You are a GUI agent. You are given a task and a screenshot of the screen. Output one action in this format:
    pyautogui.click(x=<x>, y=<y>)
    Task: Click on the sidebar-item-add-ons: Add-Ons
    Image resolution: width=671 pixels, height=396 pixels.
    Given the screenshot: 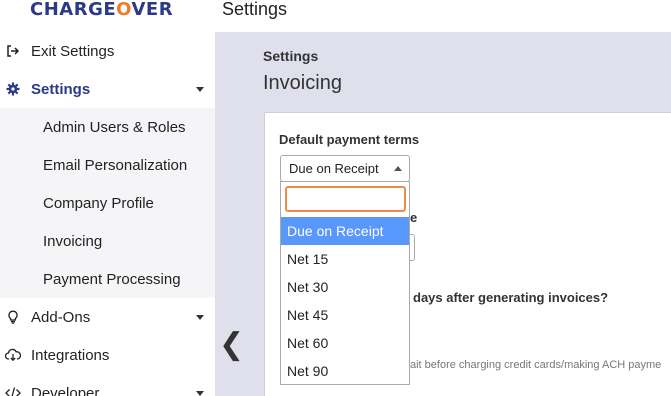 What is the action you would take?
    pyautogui.click(x=107, y=317)
    